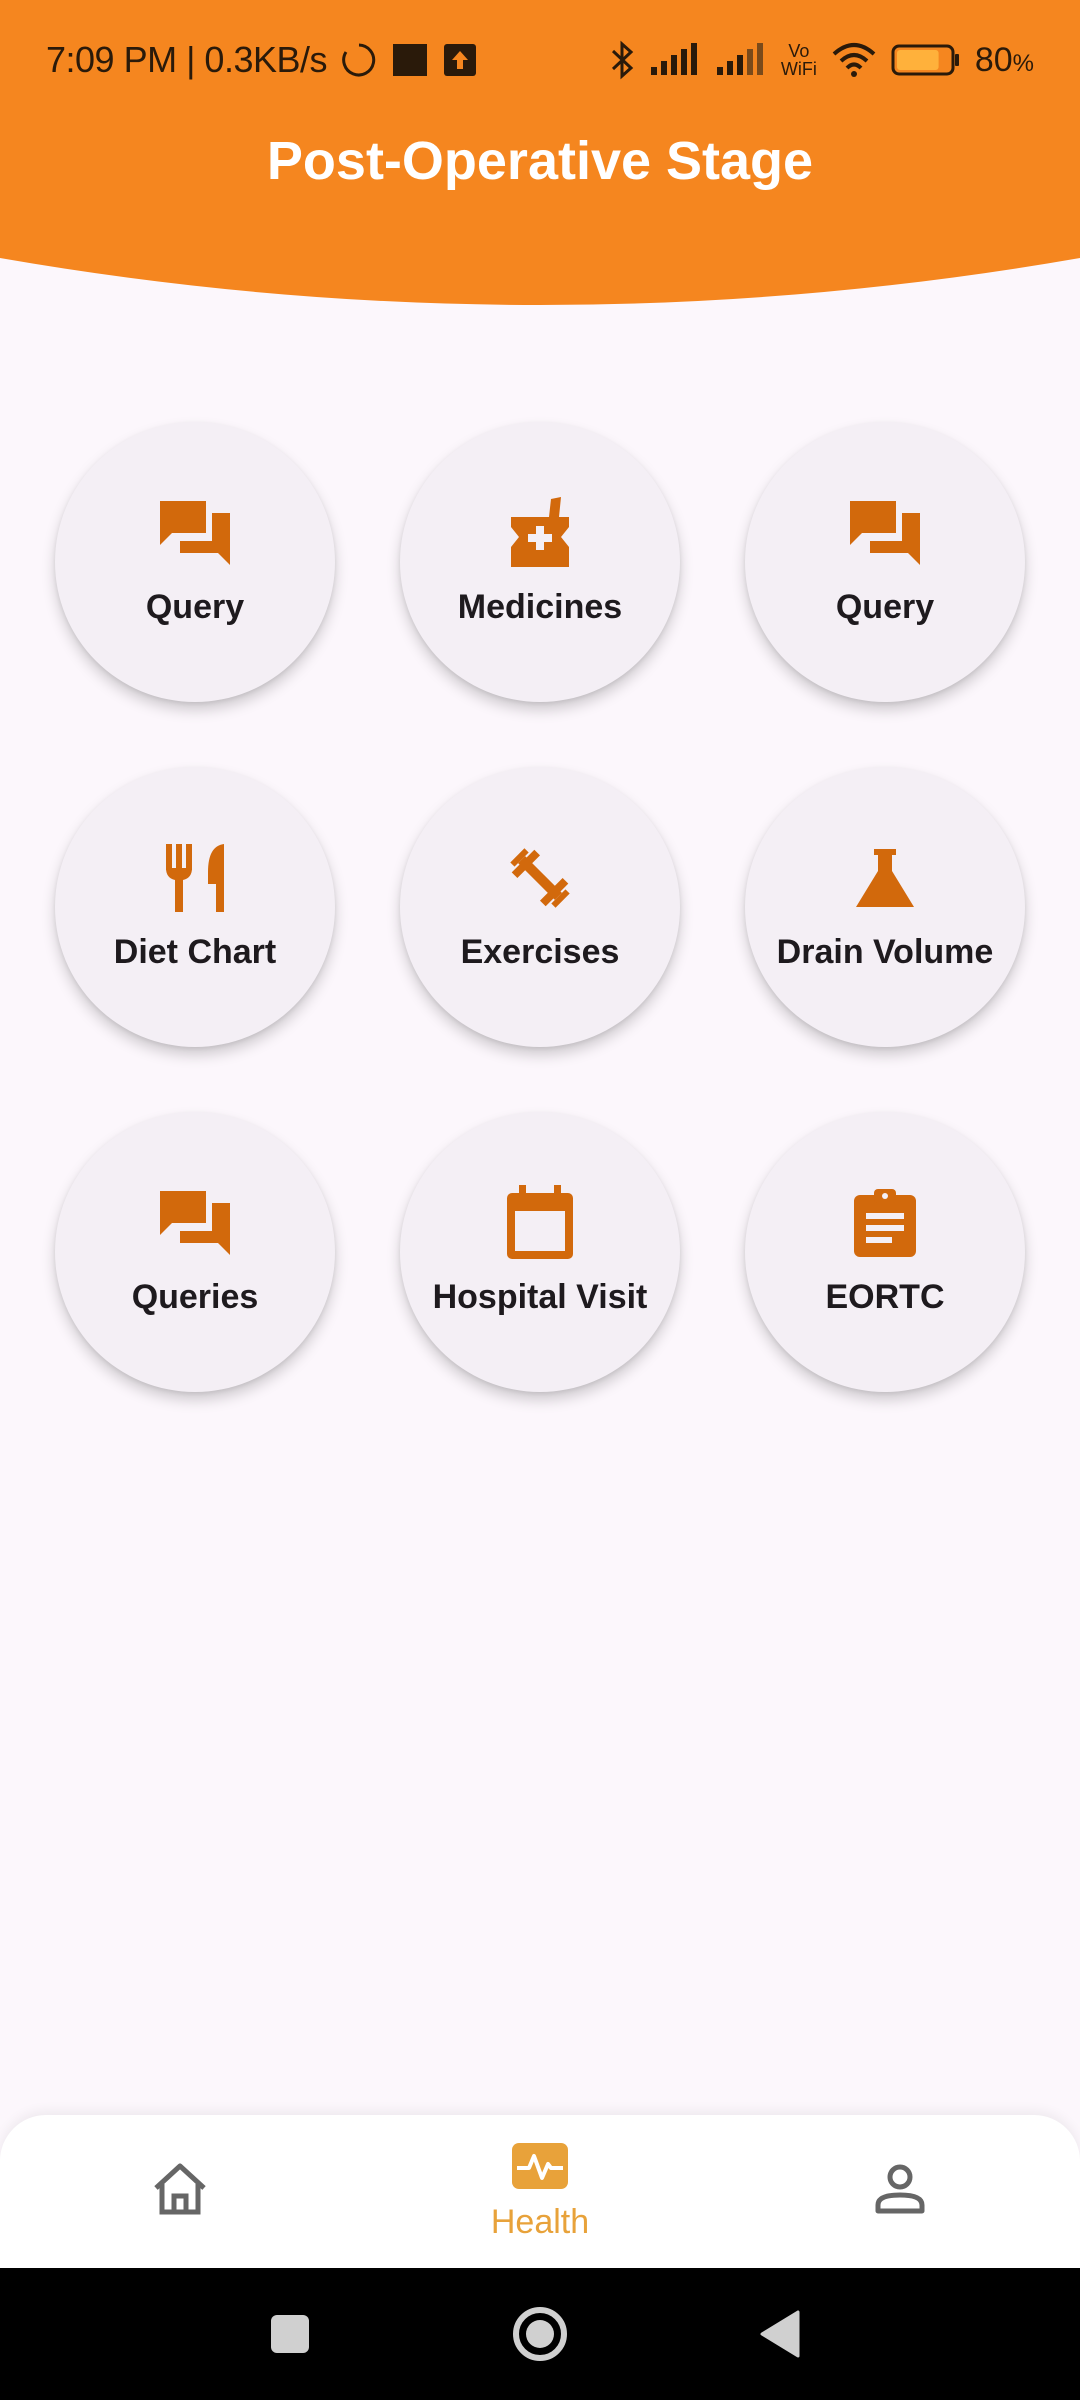 The height and width of the screenshot is (2400, 1080). What do you see at coordinates (780, 2334) in the screenshot?
I see `back-icon` at bounding box center [780, 2334].